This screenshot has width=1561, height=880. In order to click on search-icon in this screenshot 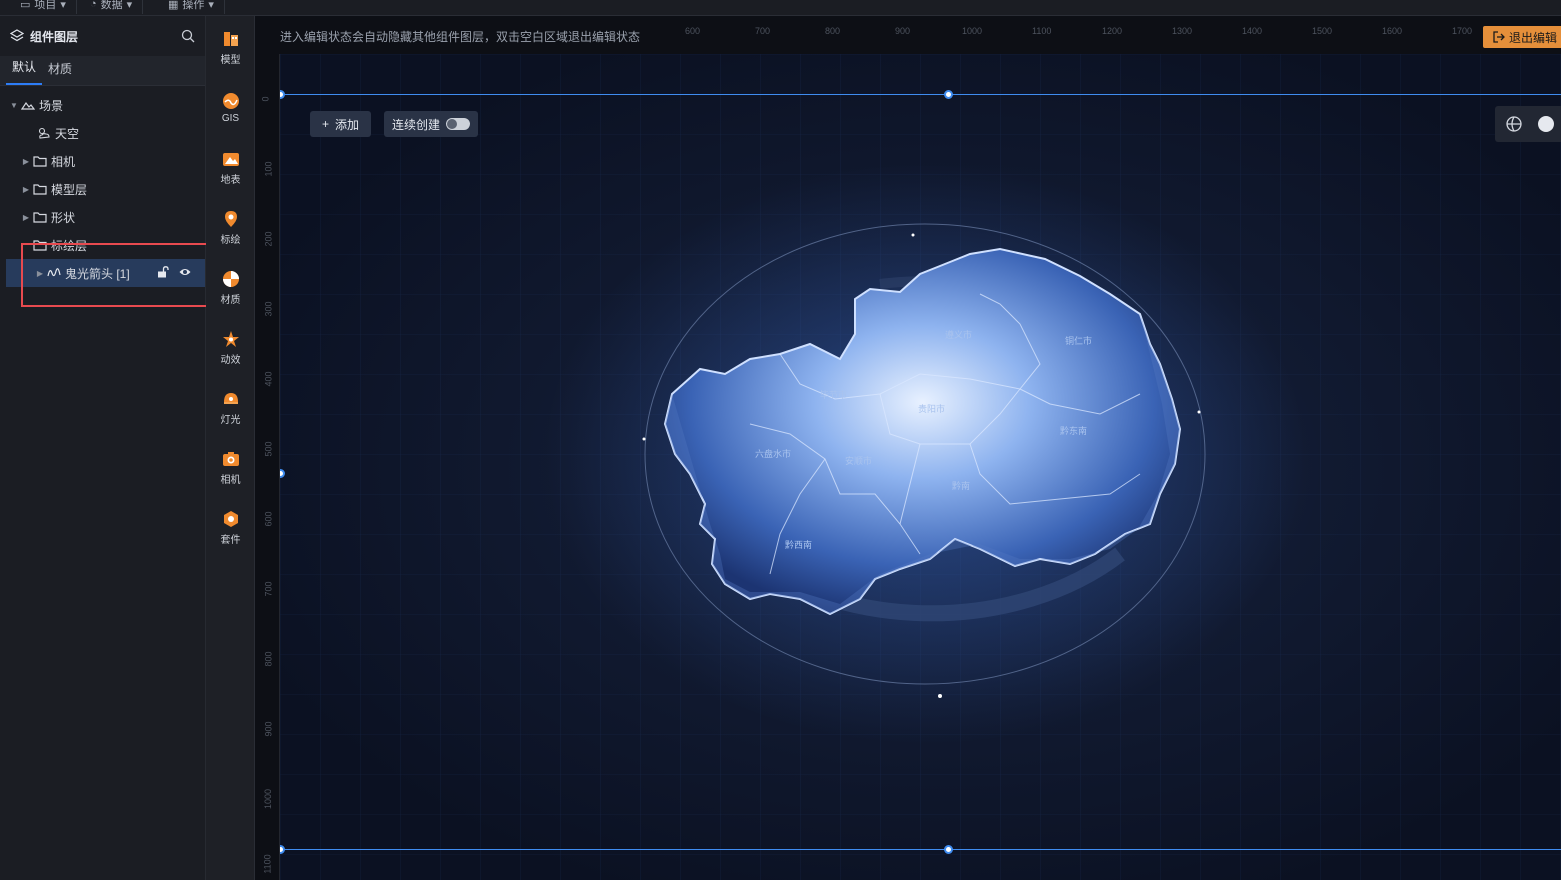, I will do `click(188, 36)`.